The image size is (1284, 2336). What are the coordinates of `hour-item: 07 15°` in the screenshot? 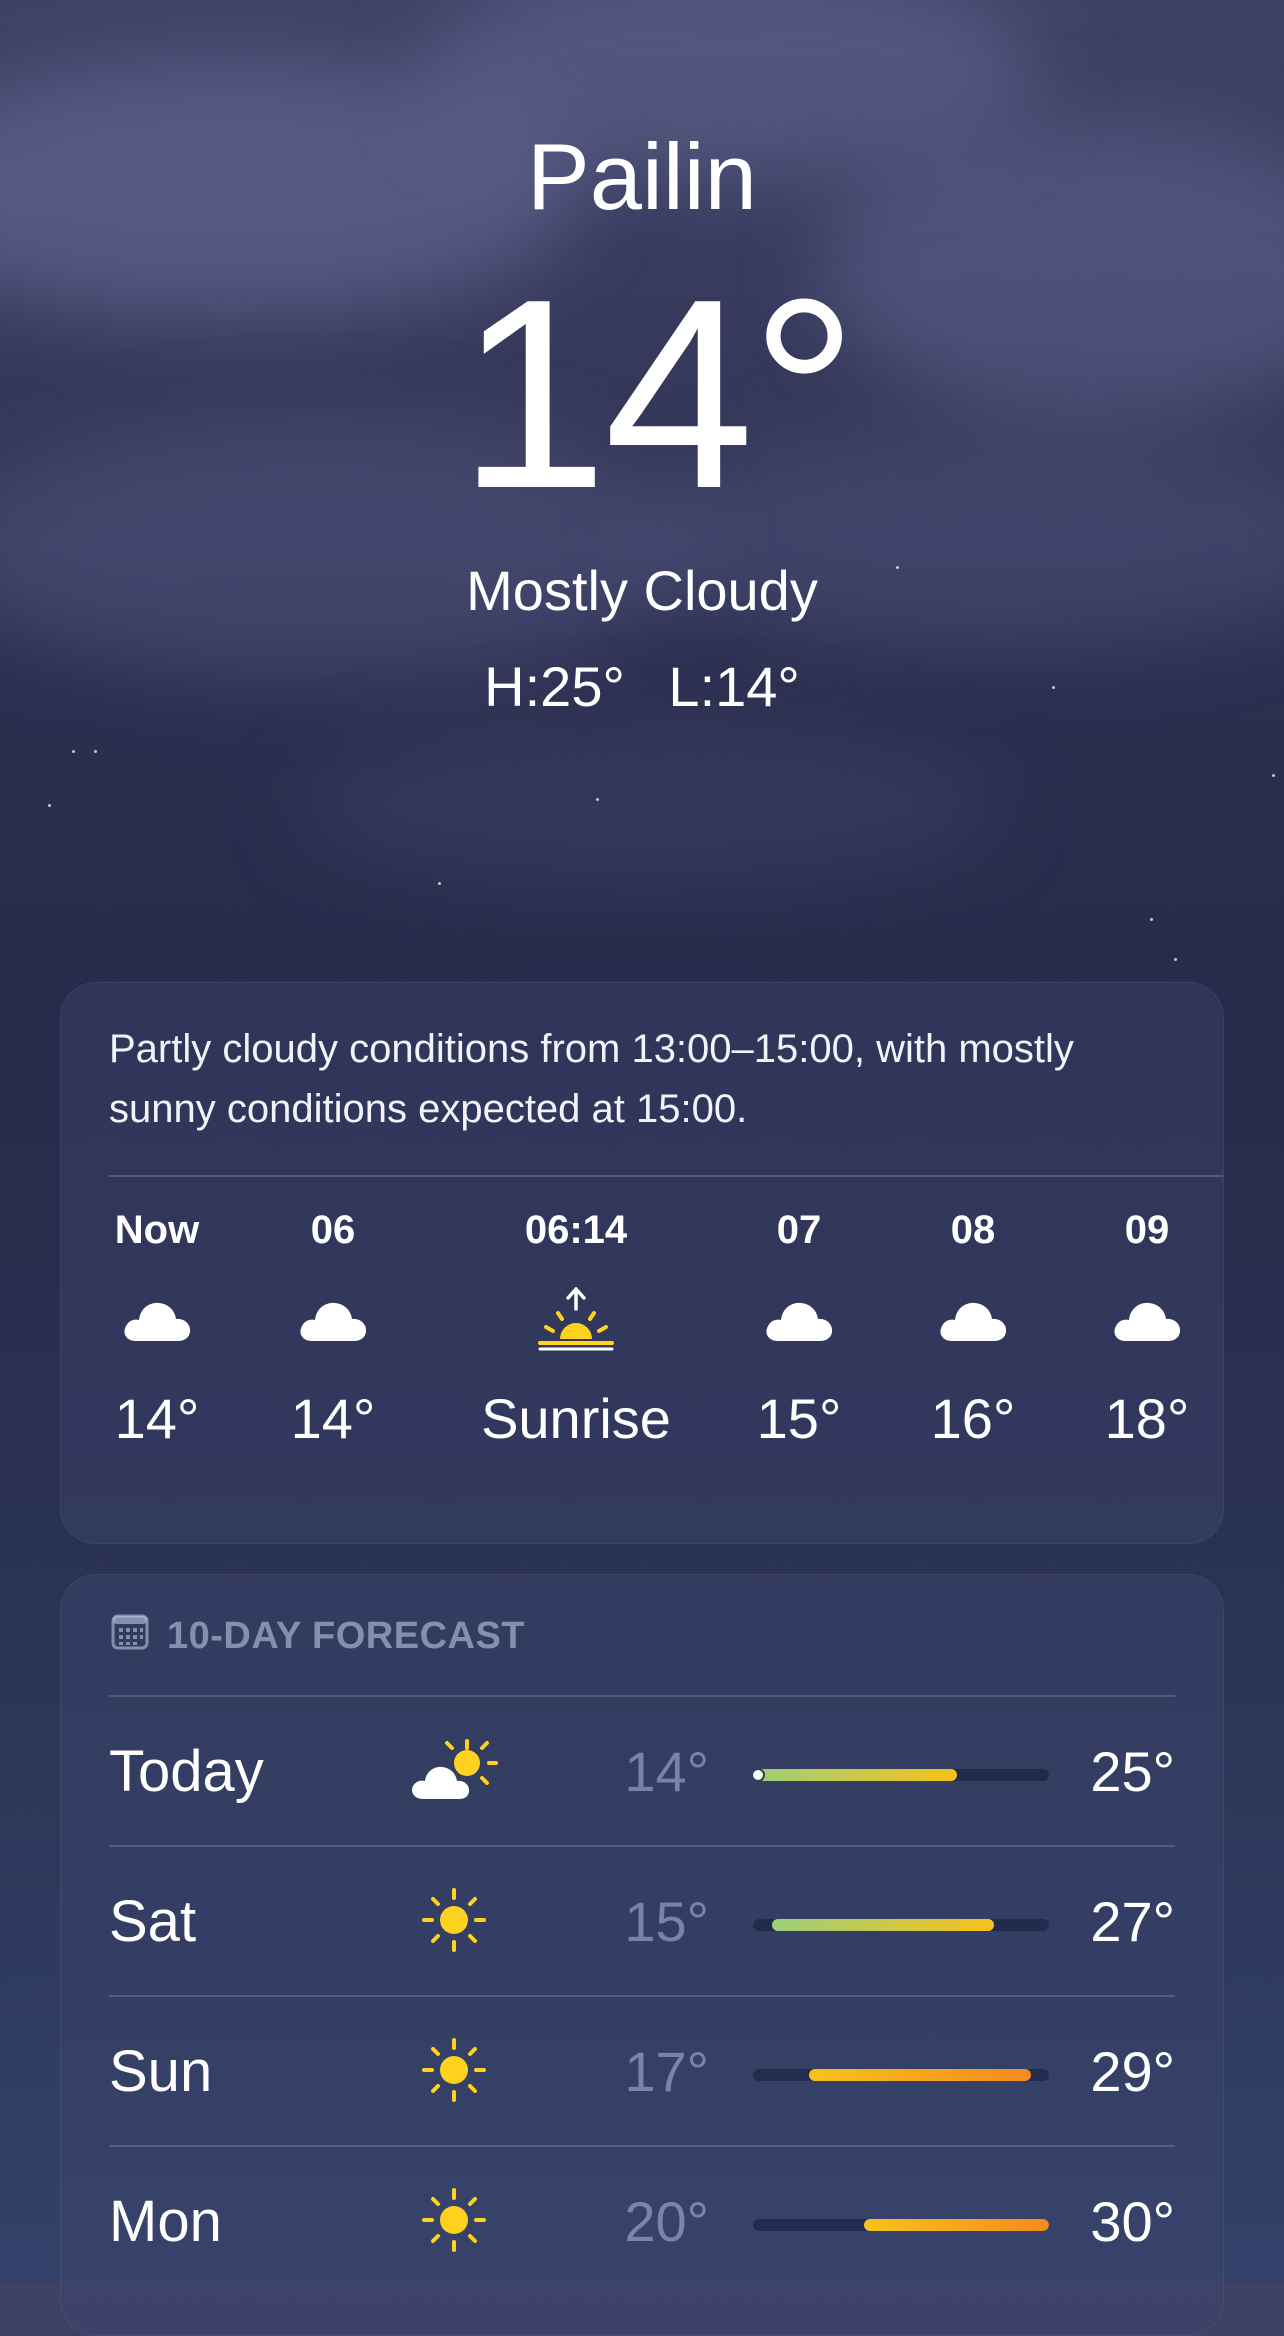 It's located at (799, 1328).